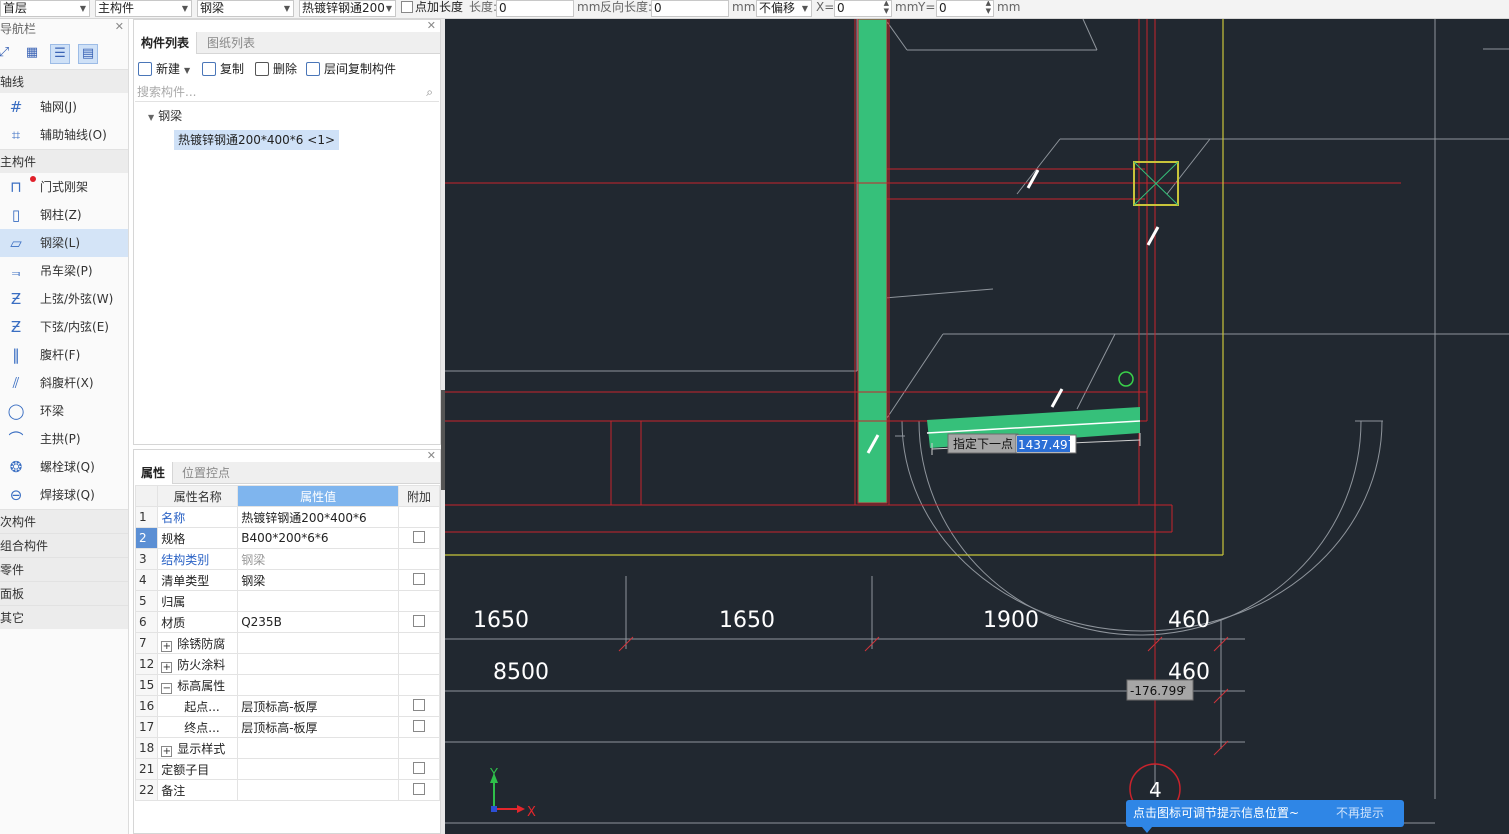 Image resolution: width=1509 pixels, height=834 pixels. I want to click on table-row: 5 归属, so click(287, 601).